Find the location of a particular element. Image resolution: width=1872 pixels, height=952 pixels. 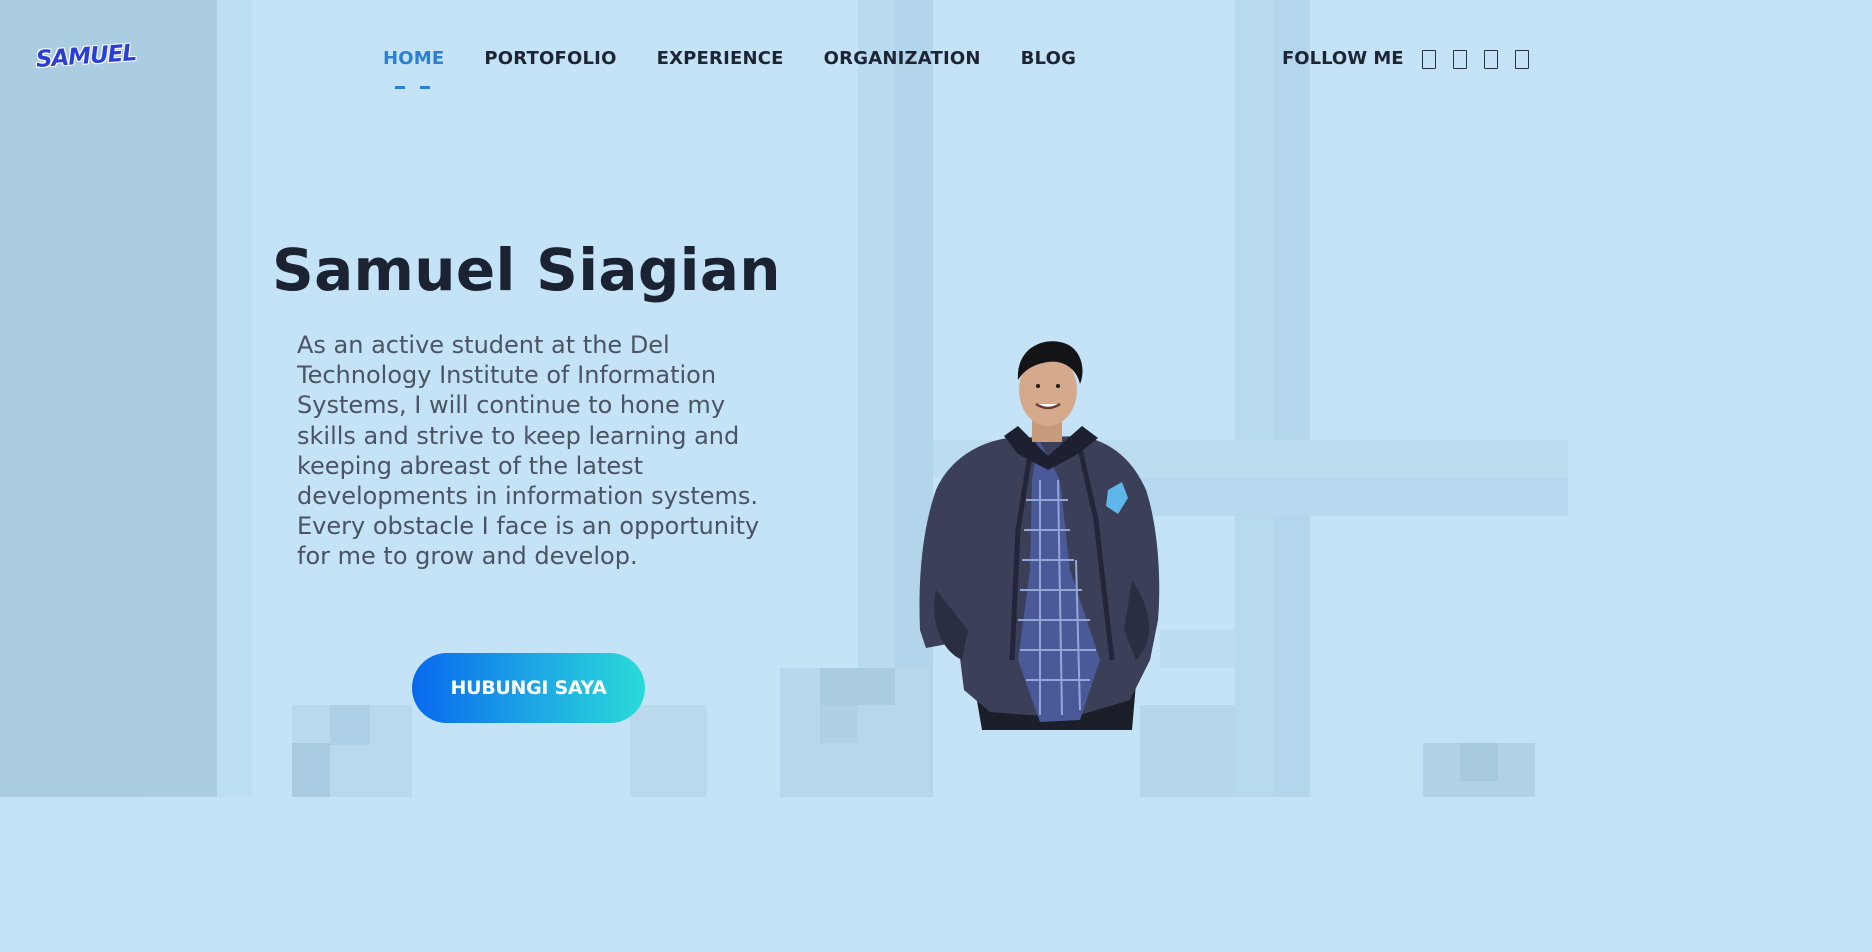

nav-item-blog: BLOG is located at coordinates (1048, 58).